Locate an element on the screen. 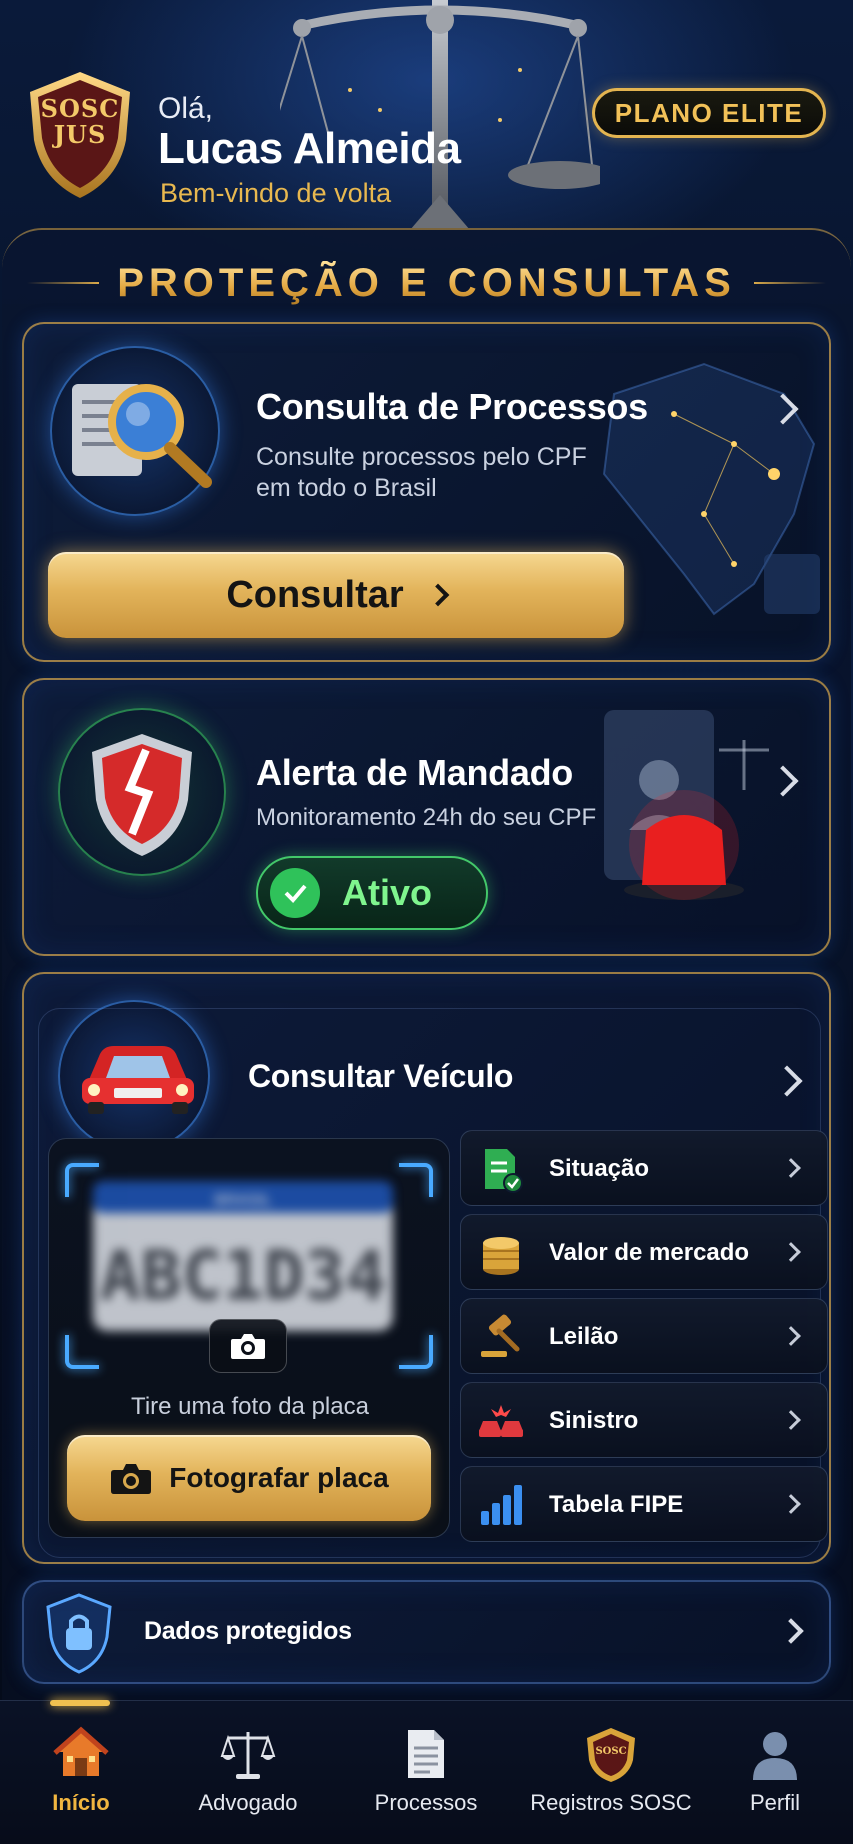 This screenshot has height=1844, width=853. alert-card-title: Alerta de Mandado is located at coordinates (414, 772).